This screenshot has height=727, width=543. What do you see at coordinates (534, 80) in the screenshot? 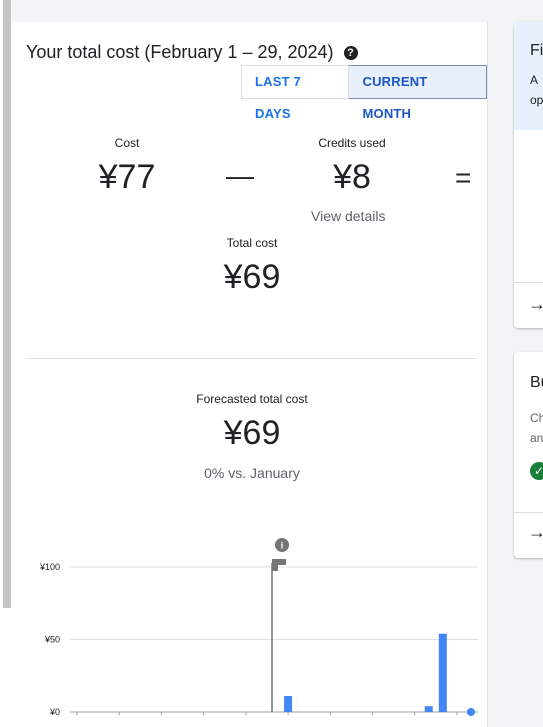
I see `side-card-top-desc-line1: A` at bounding box center [534, 80].